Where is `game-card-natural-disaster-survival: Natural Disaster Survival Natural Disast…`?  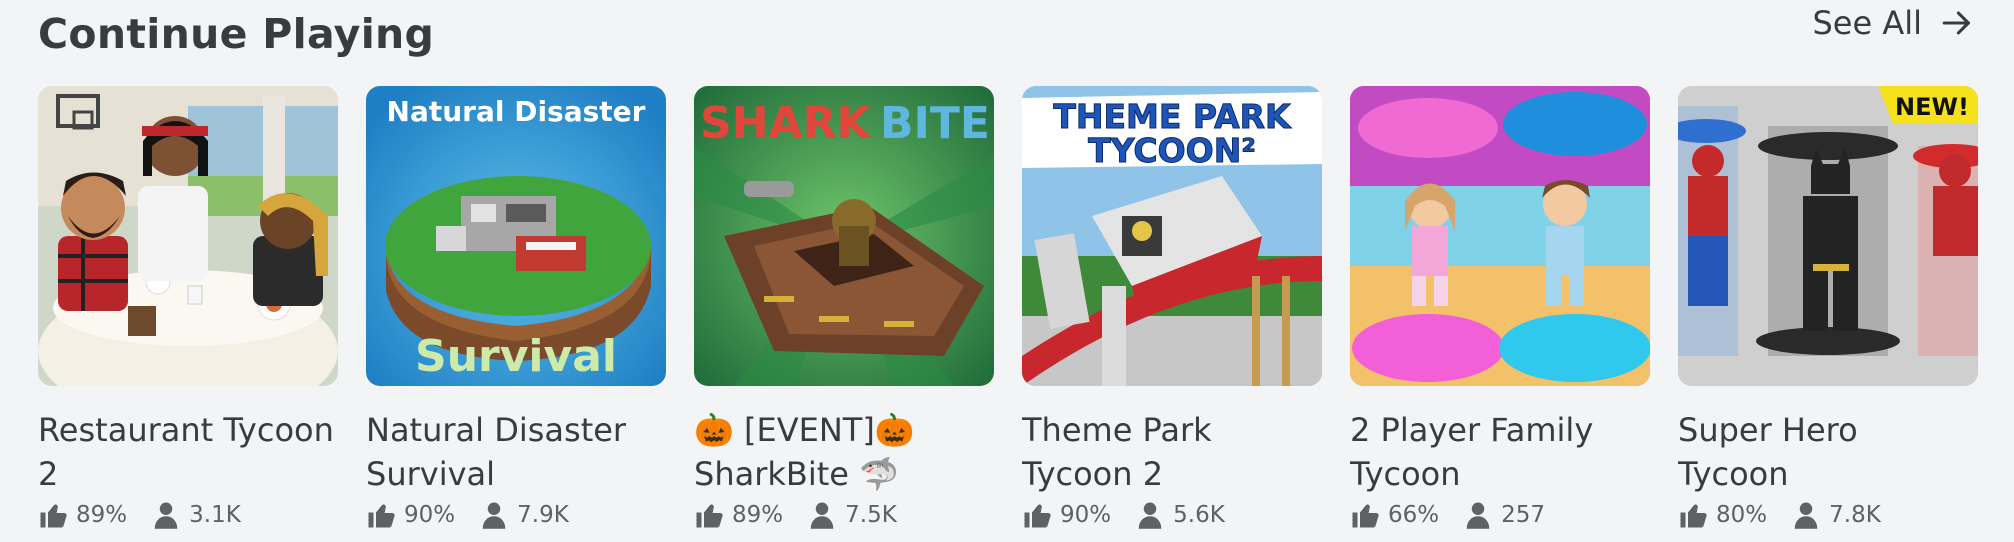
game-card-natural-disaster-survival: Natural Disaster Survival Natural Disast… is located at coordinates (516, 308).